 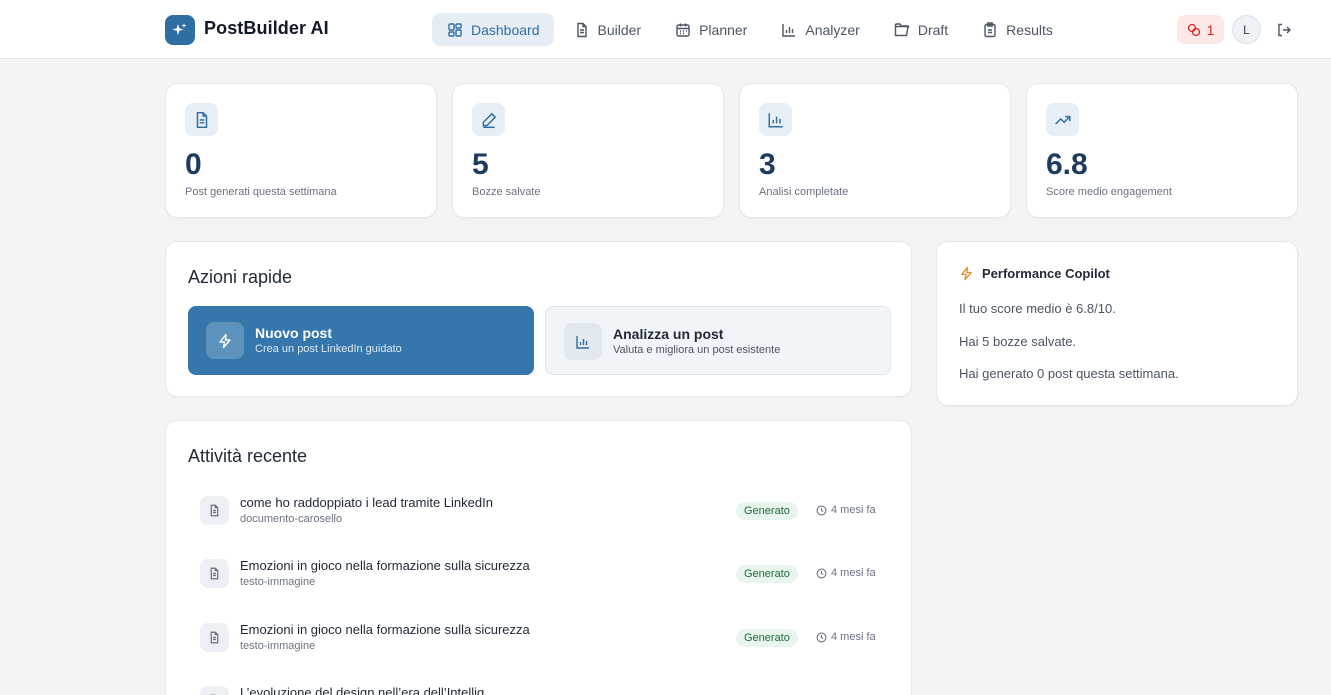 I want to click on dashboard-icon, so click(x=455, y=29).